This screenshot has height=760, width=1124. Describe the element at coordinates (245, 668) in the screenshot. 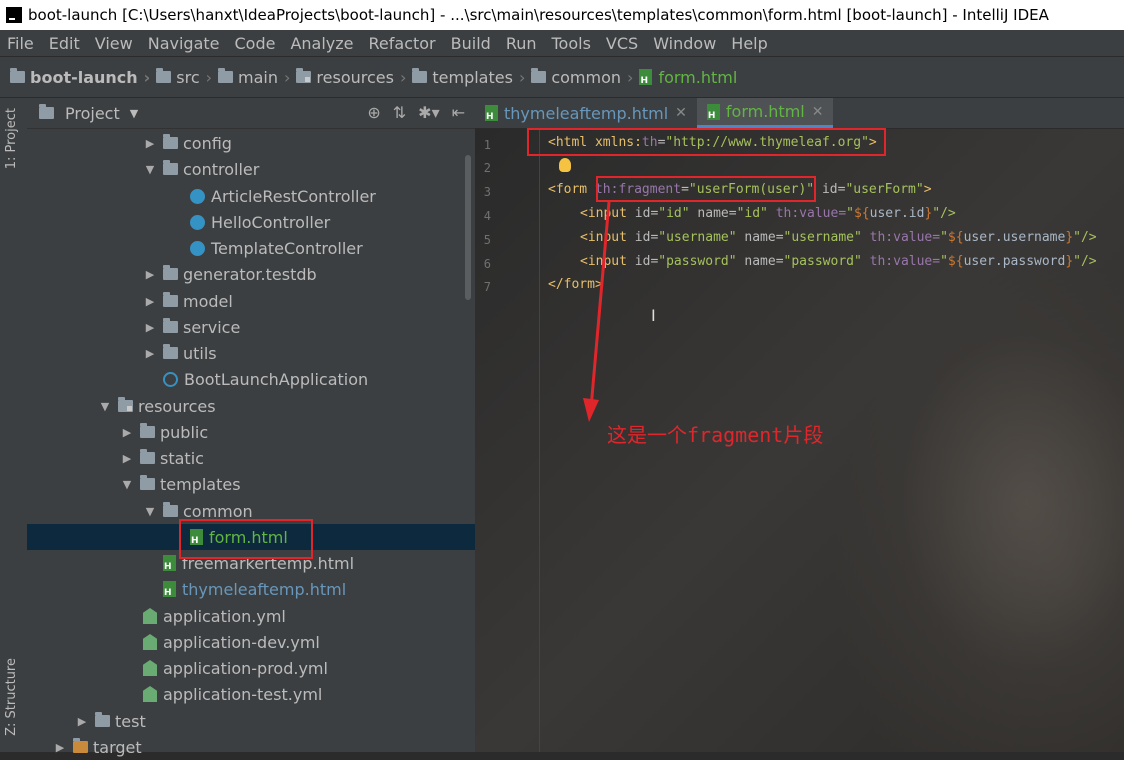

I see `tree-item-label: application-prod.yml` at that location.